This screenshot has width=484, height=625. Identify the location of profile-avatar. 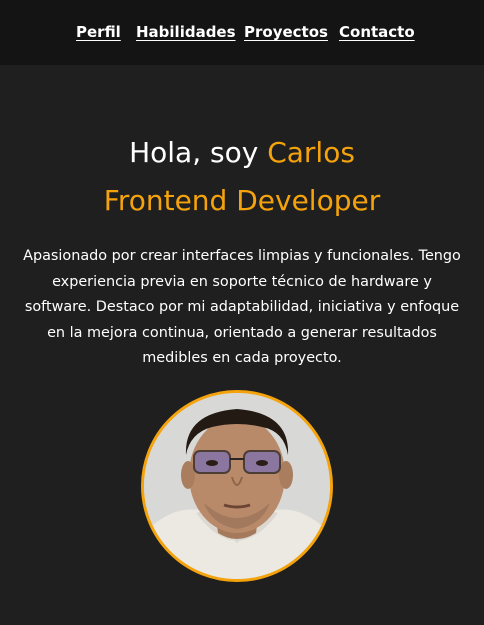
(237, 486).